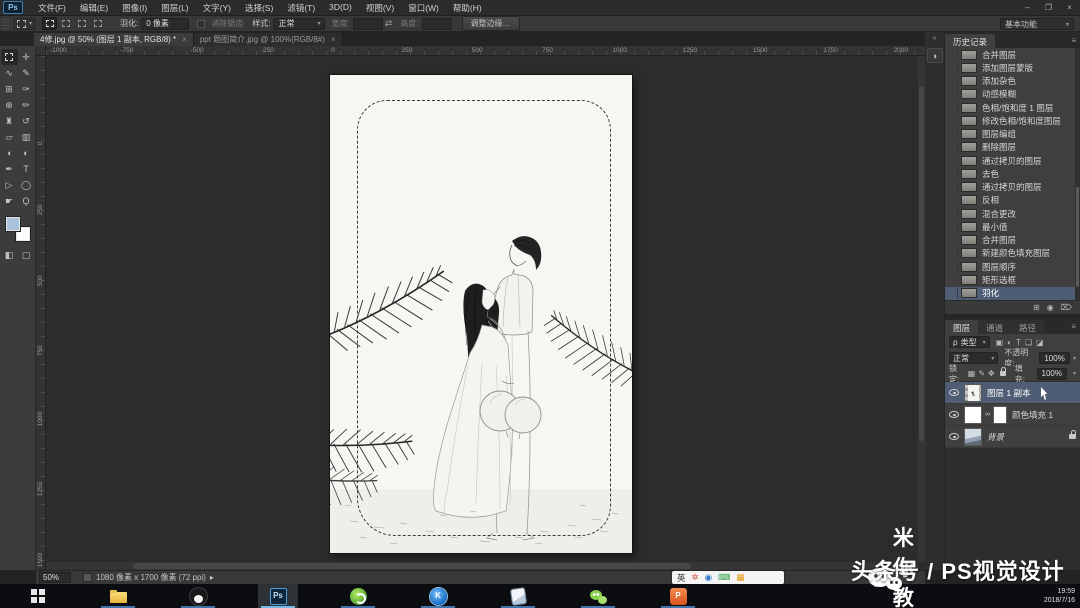 This screenshot has width=1080, height=608. I want to click on layer-row-layer1-copy: 图层 1 副本, so click(1012, 393).